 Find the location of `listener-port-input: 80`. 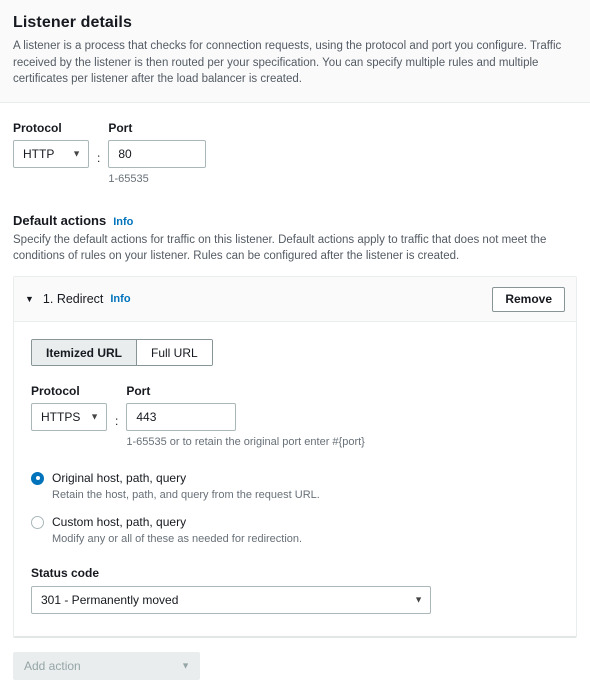

listener-port-input: 80 is located at coordinates (157, 154).